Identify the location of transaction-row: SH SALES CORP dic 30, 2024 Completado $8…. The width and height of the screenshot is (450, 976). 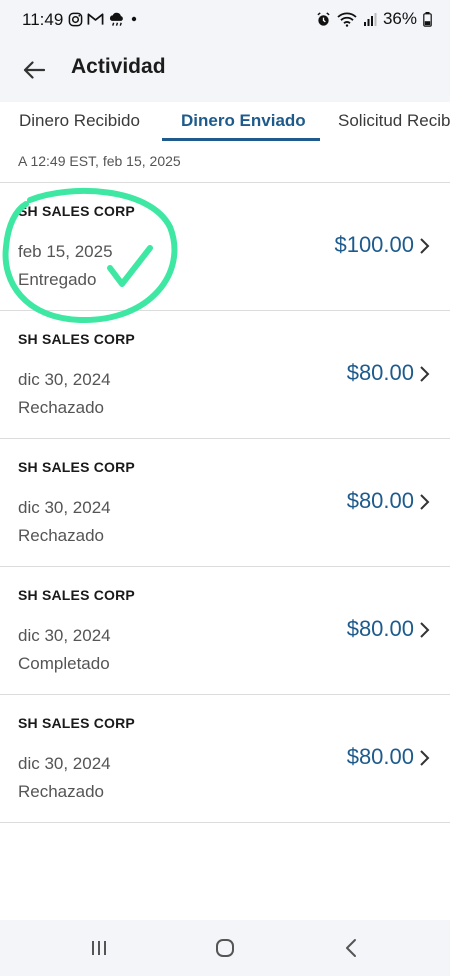
(225, 631).